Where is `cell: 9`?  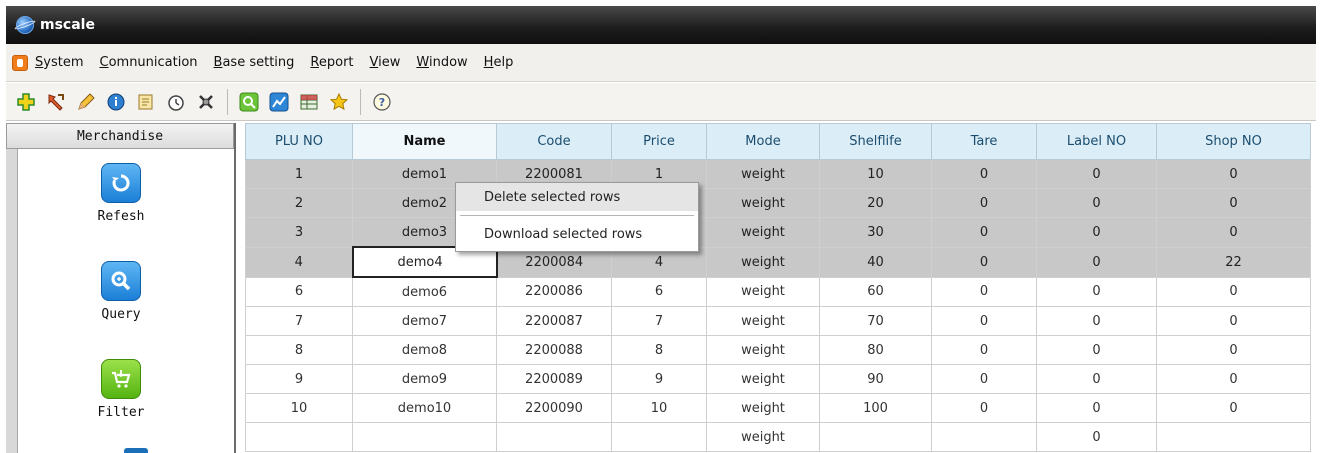 cell: 9 is located at coordinates (659, 379).